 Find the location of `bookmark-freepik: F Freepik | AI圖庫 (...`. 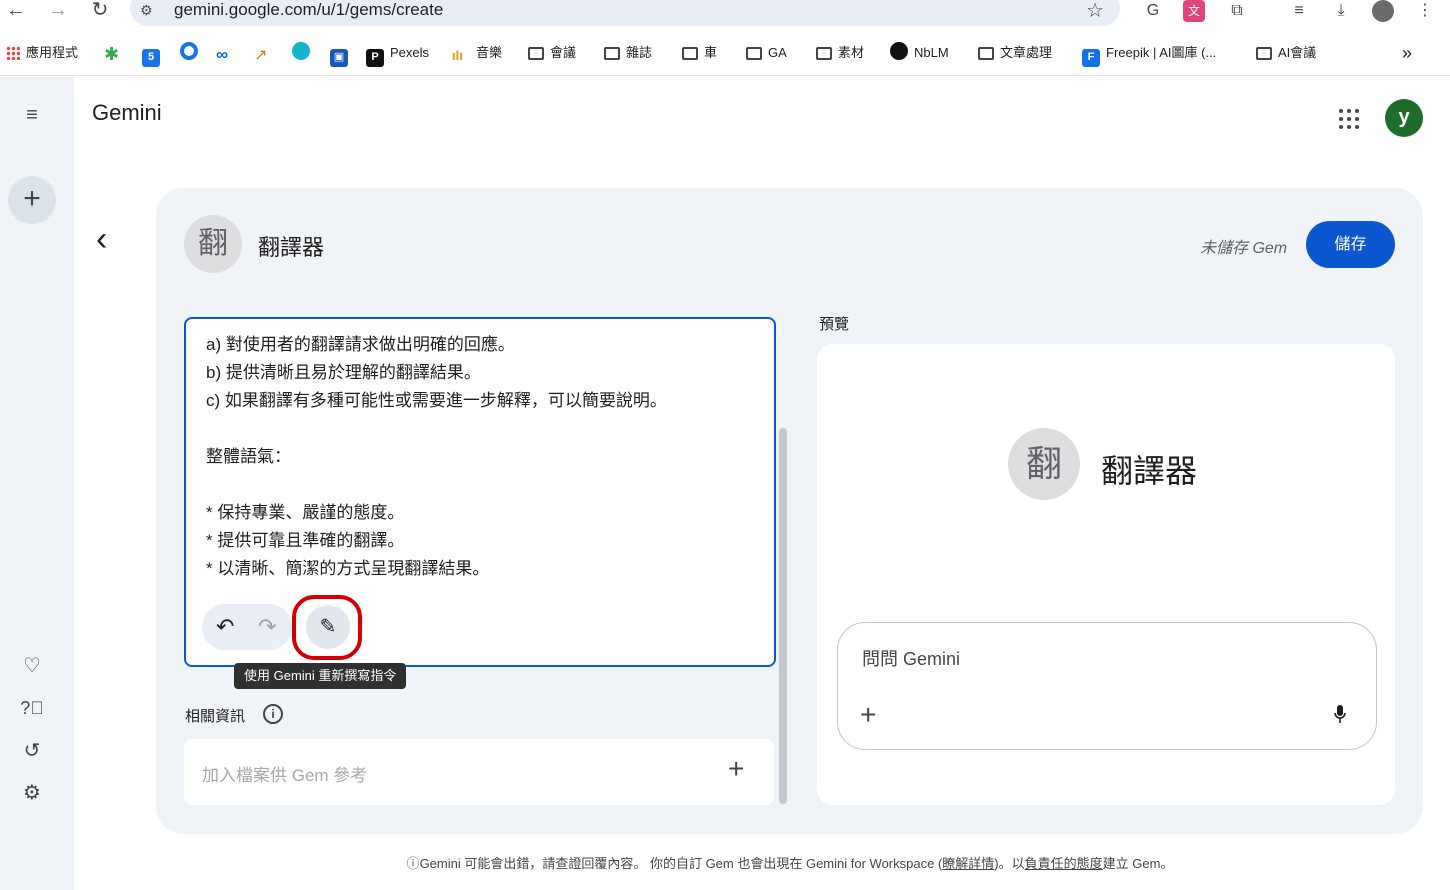

bookmark-freepik: F Freepik | AI圖庫 (... is located at coordinates (1149, 54).